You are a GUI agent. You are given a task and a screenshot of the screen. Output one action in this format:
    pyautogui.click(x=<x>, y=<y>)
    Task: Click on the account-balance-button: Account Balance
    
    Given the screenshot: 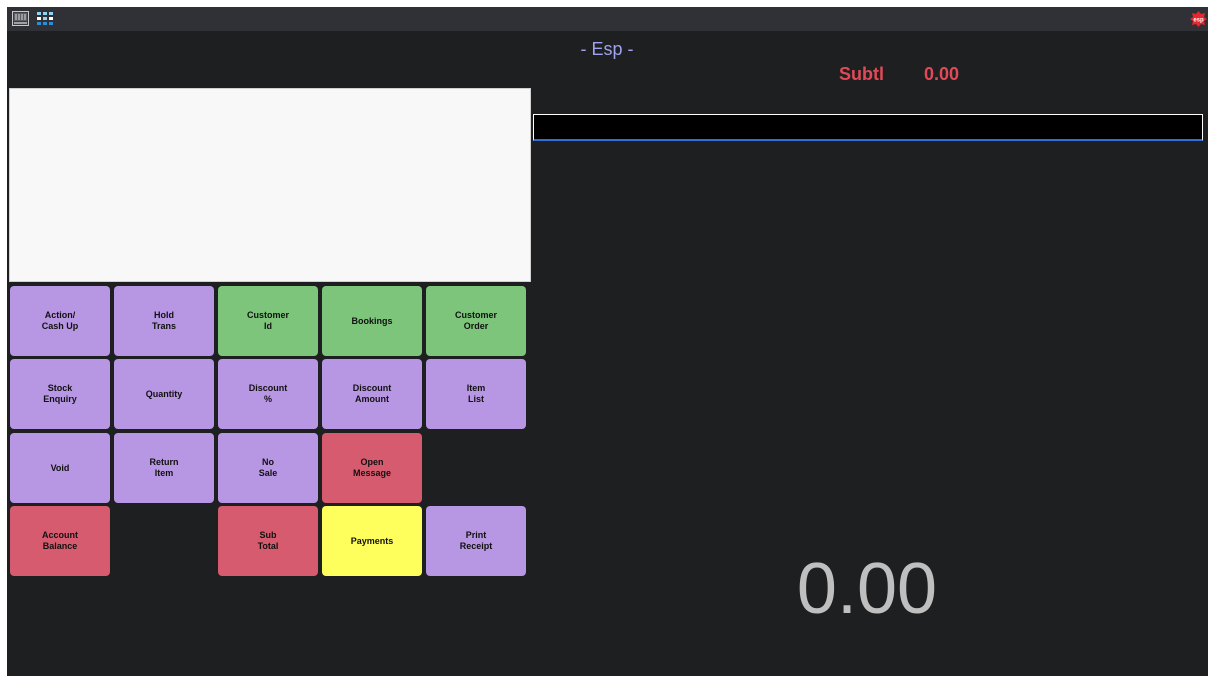 What is the action you would take?
    pyautogui.click(x=60, y=541)
    